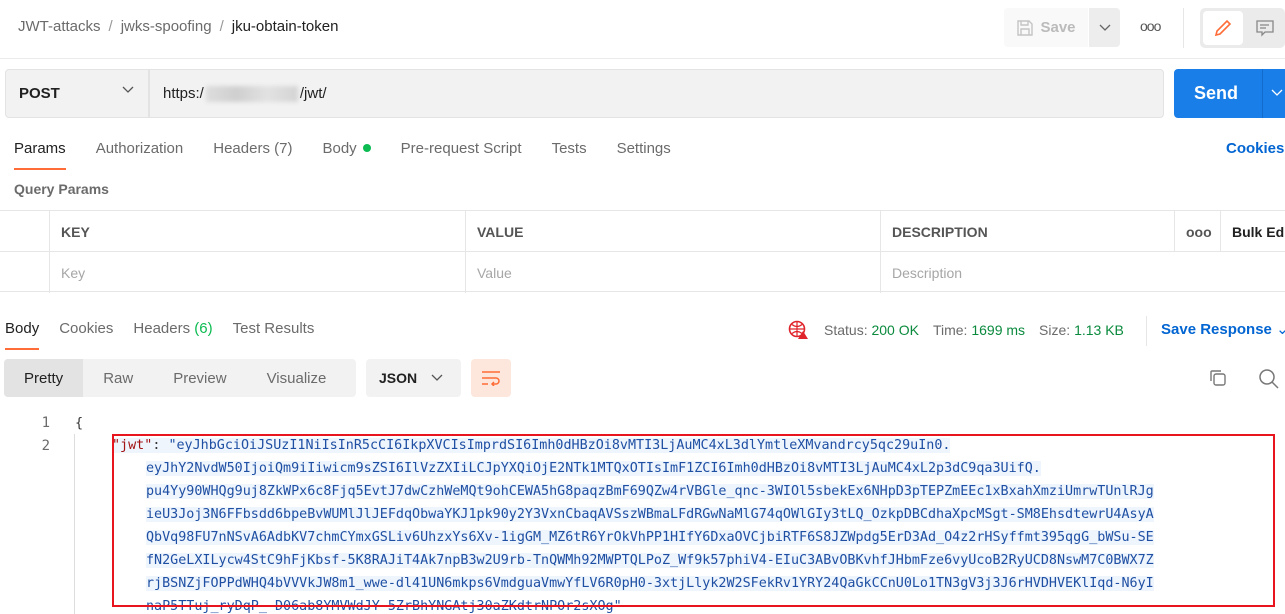 The width and height of the screenshot is (1285, 614). I want to click on format-value: JSON, so click(398, 378).